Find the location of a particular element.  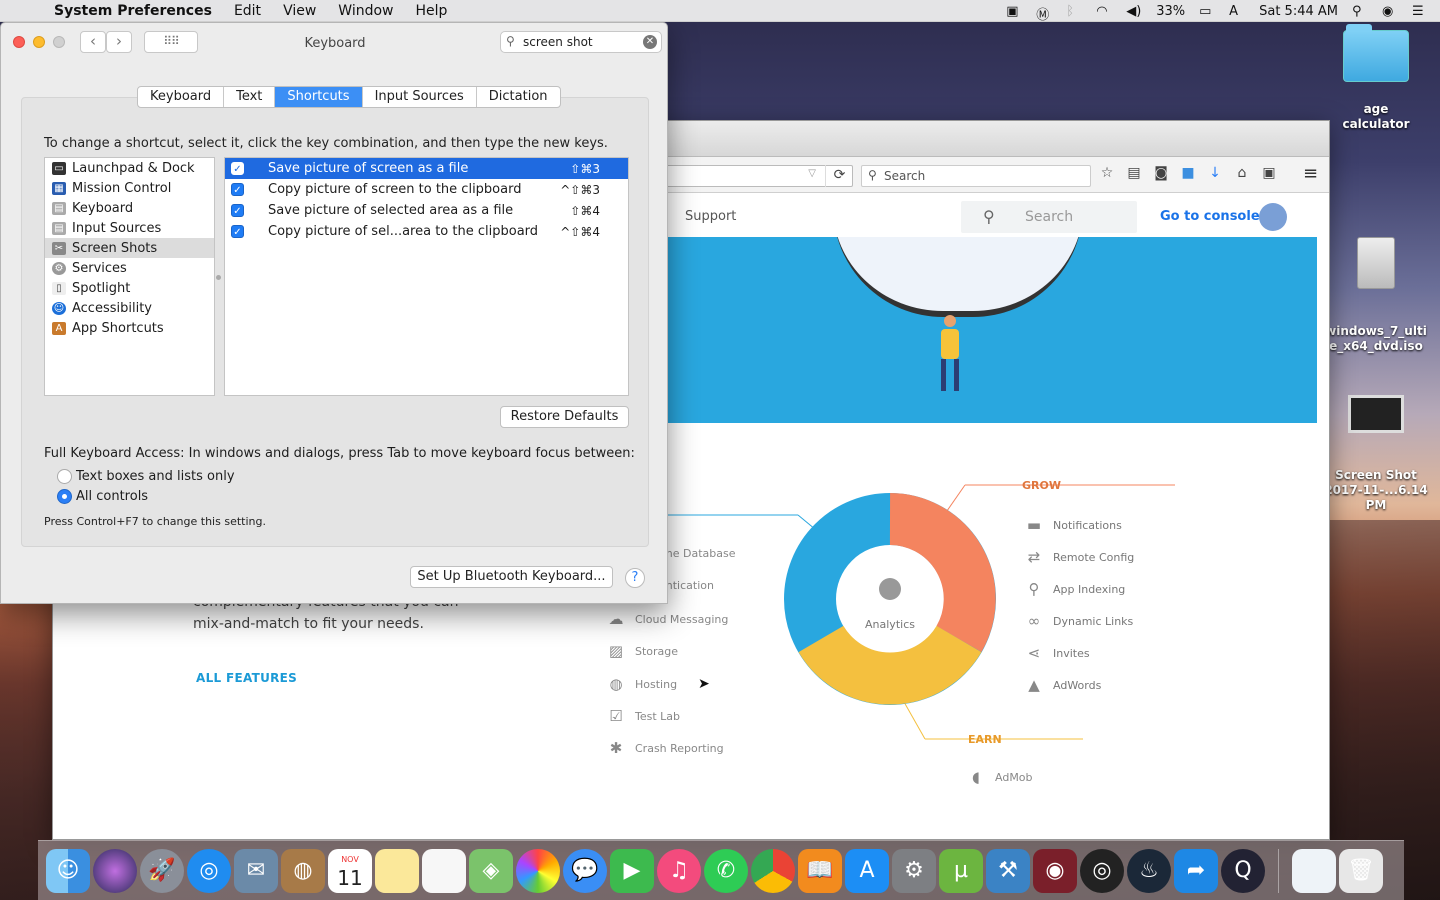

site-search-input: ⚲ Search is located at coordinates (1049, 217).